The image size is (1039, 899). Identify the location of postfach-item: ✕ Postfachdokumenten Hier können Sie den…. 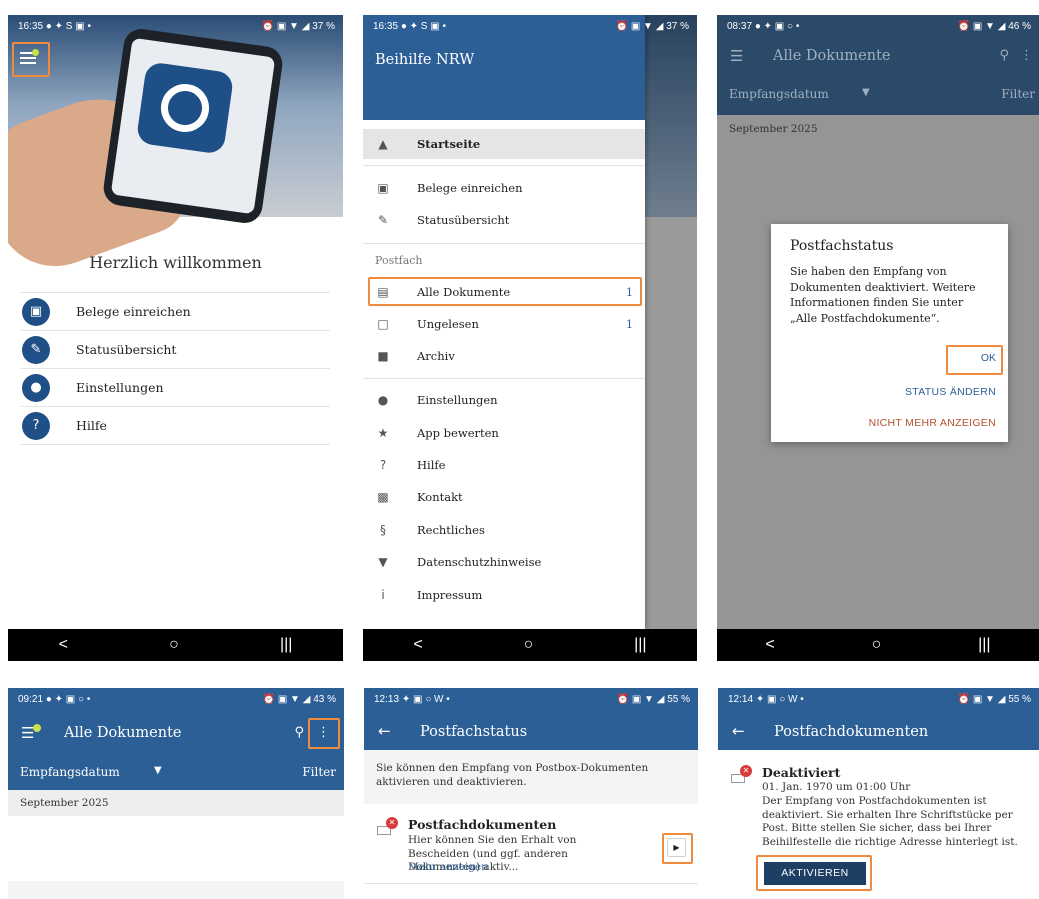
(531, 844).